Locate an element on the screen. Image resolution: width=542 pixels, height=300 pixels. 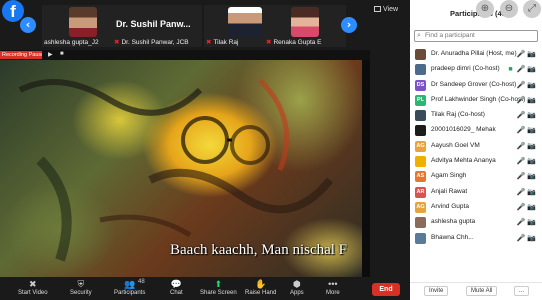
participant-name: Agam Singh is located at coordinates (449, 176).